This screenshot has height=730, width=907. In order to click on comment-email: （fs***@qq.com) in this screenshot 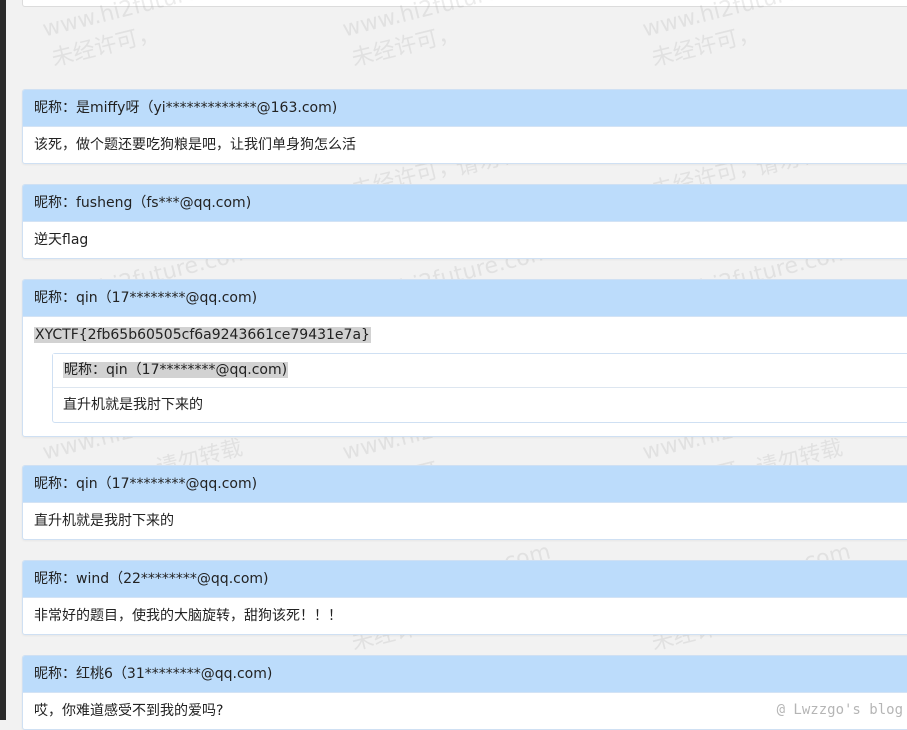, I will do `click(192, 203)`.